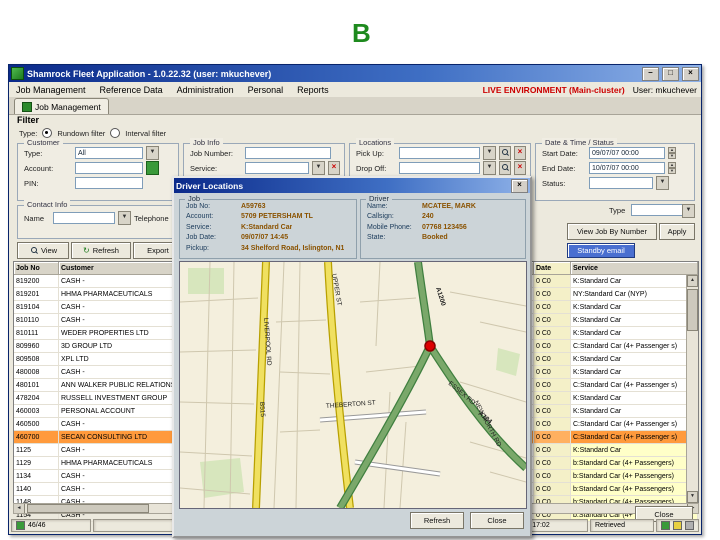  I want to click on cell-customer: XPL LTD, so click(121, 359).